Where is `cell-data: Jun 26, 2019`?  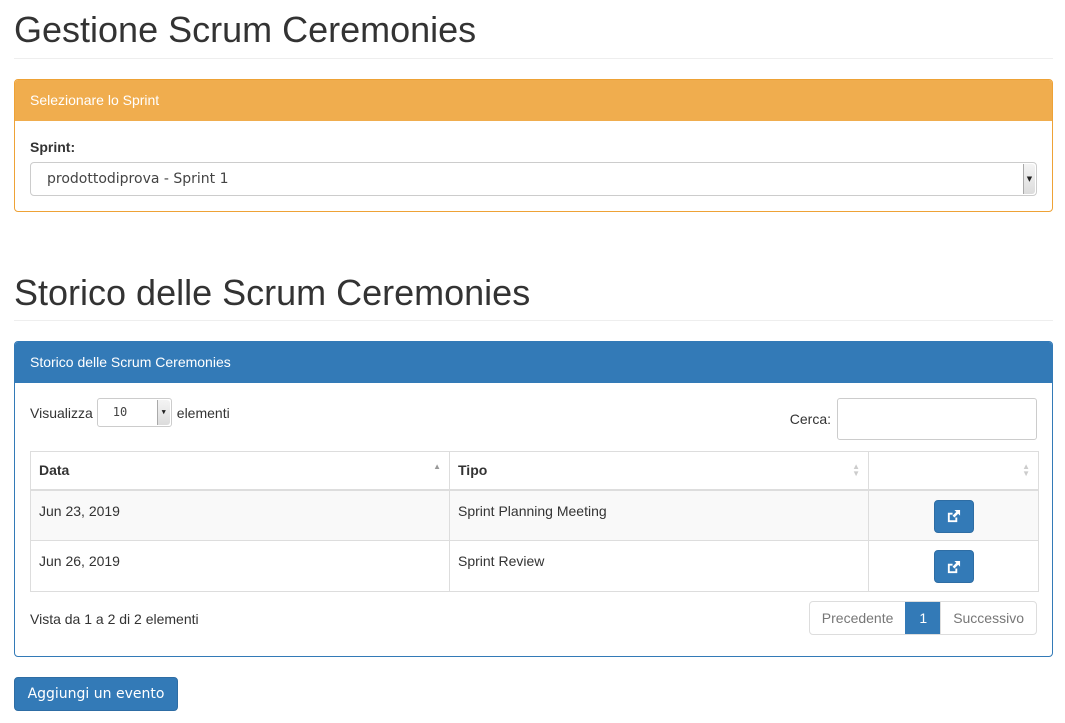
cell-data: Jun 26, 2019 is located at coordinates (240, 566).